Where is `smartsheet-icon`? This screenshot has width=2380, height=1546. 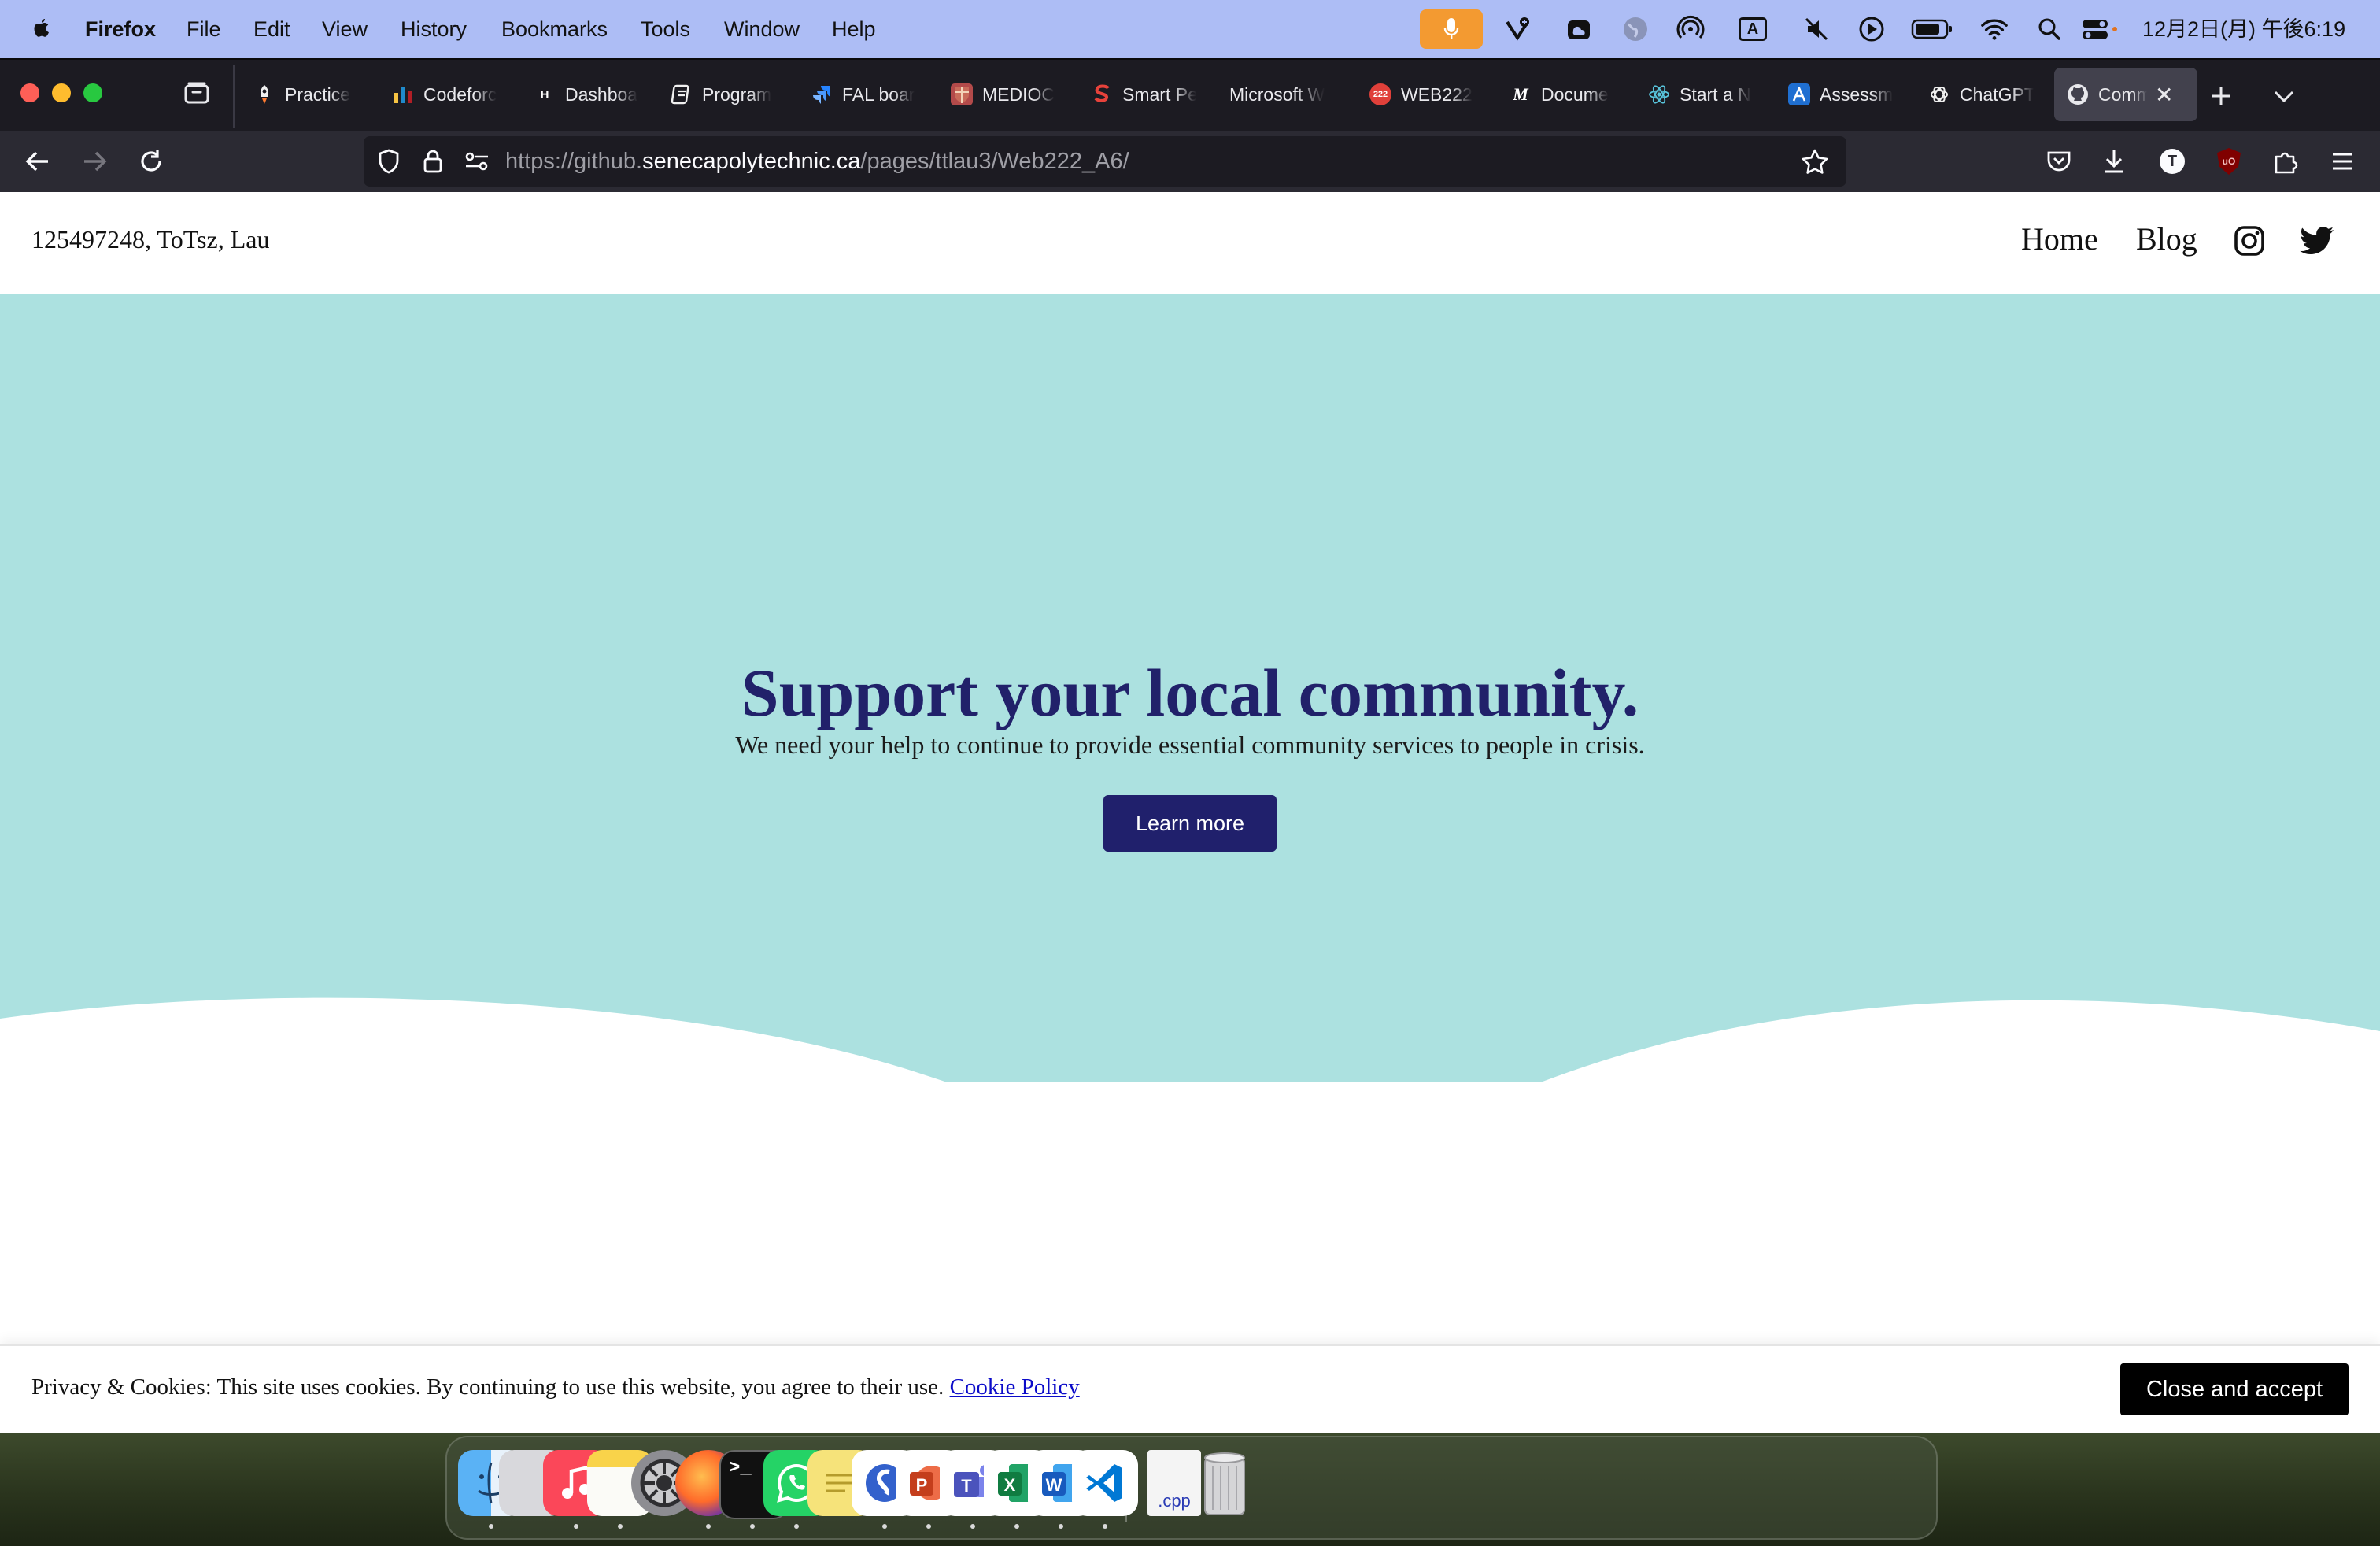
smartsheet-icon is located at coordinates (1102, 94).